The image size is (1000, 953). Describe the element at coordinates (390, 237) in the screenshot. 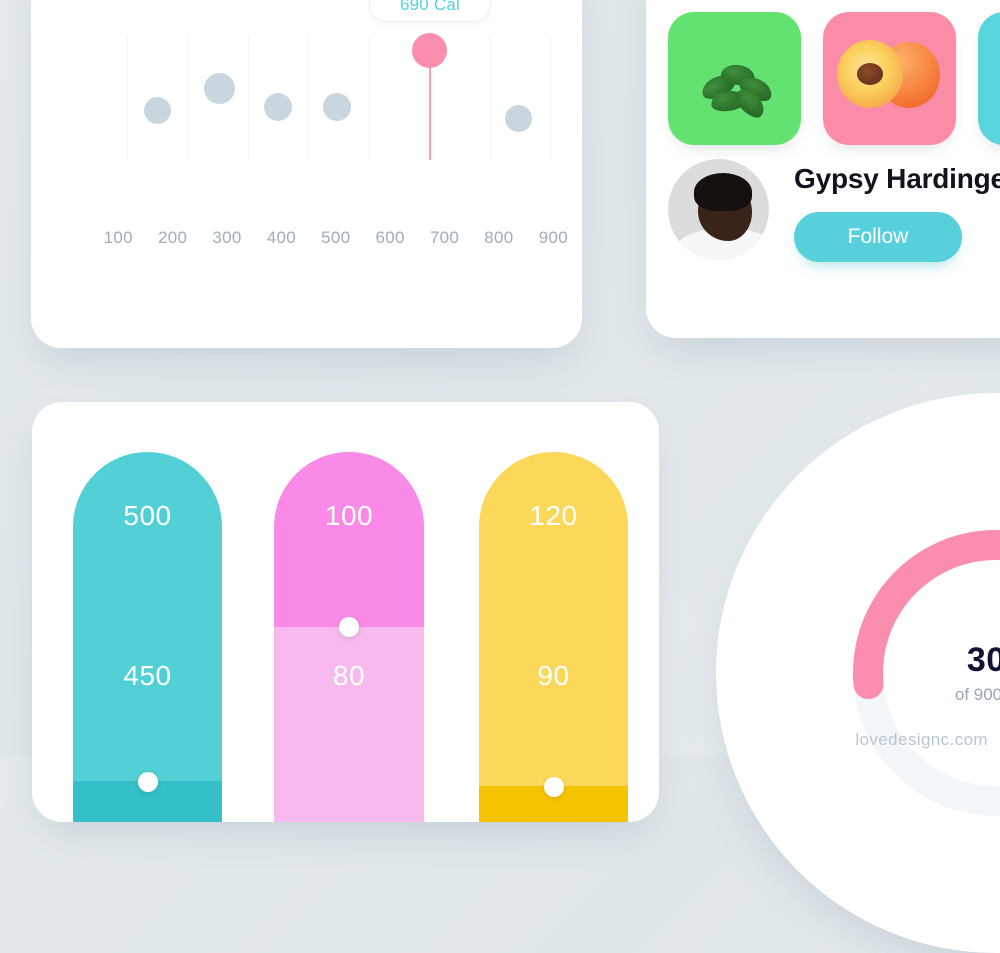

I see `x-tick: 600` at that location.